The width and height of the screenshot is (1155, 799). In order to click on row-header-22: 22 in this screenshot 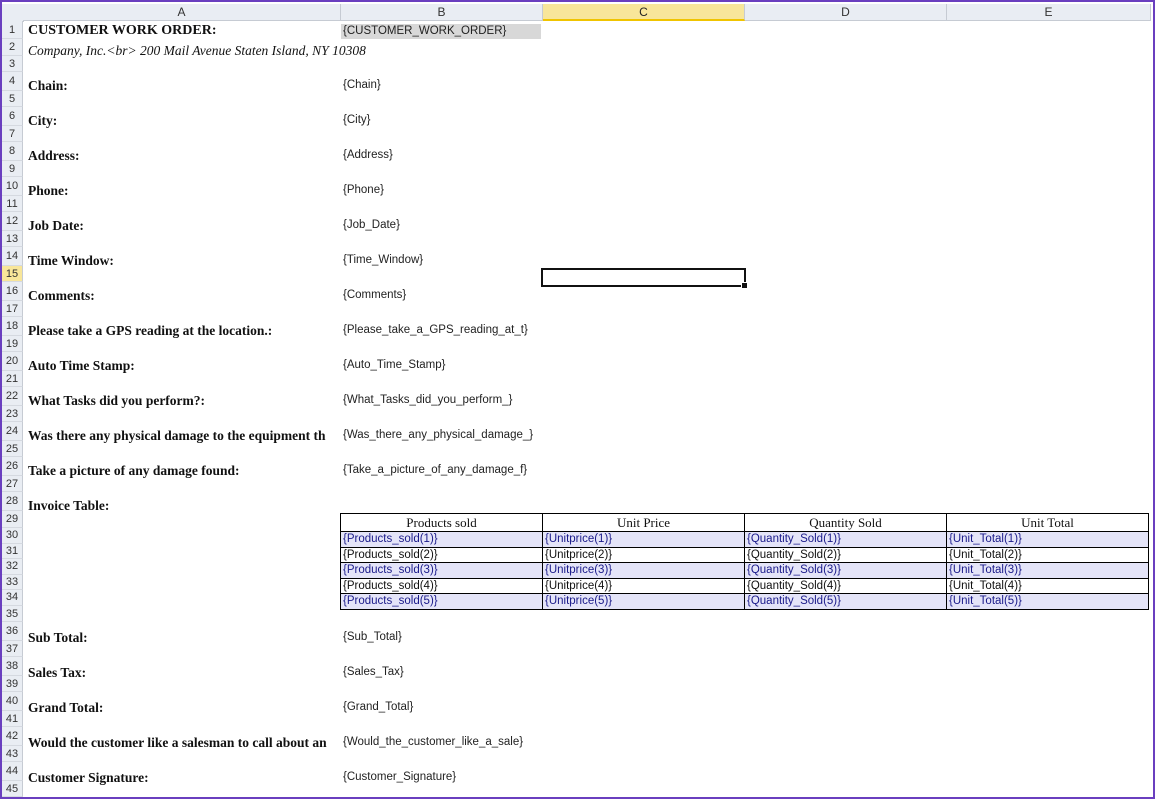, I will do `click(12, 396)`.